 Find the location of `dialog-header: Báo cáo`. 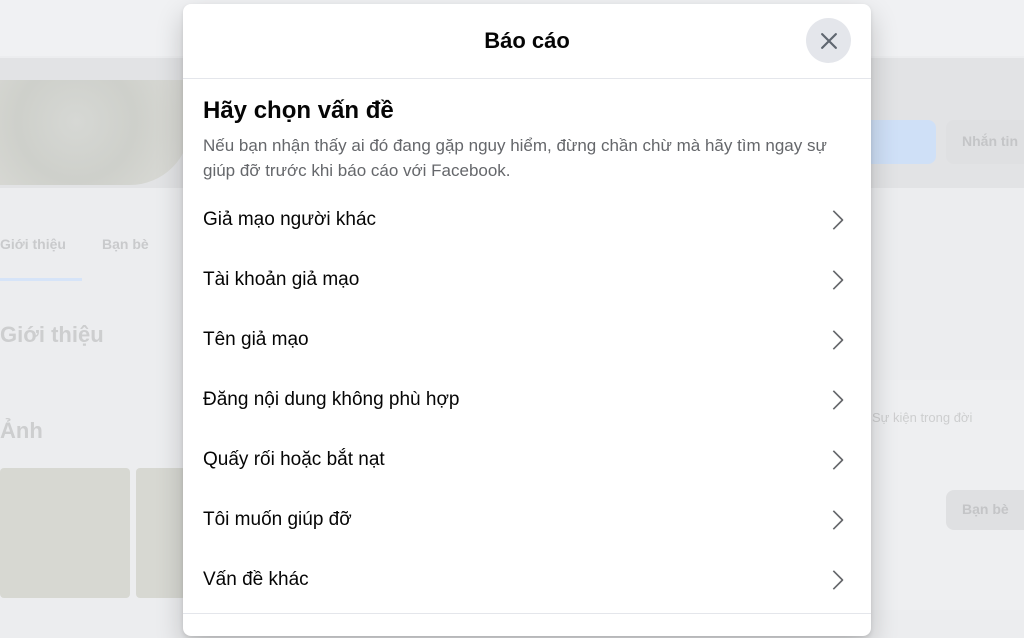

dialog-header: Báo cáo is located at coordinates (527, 41).